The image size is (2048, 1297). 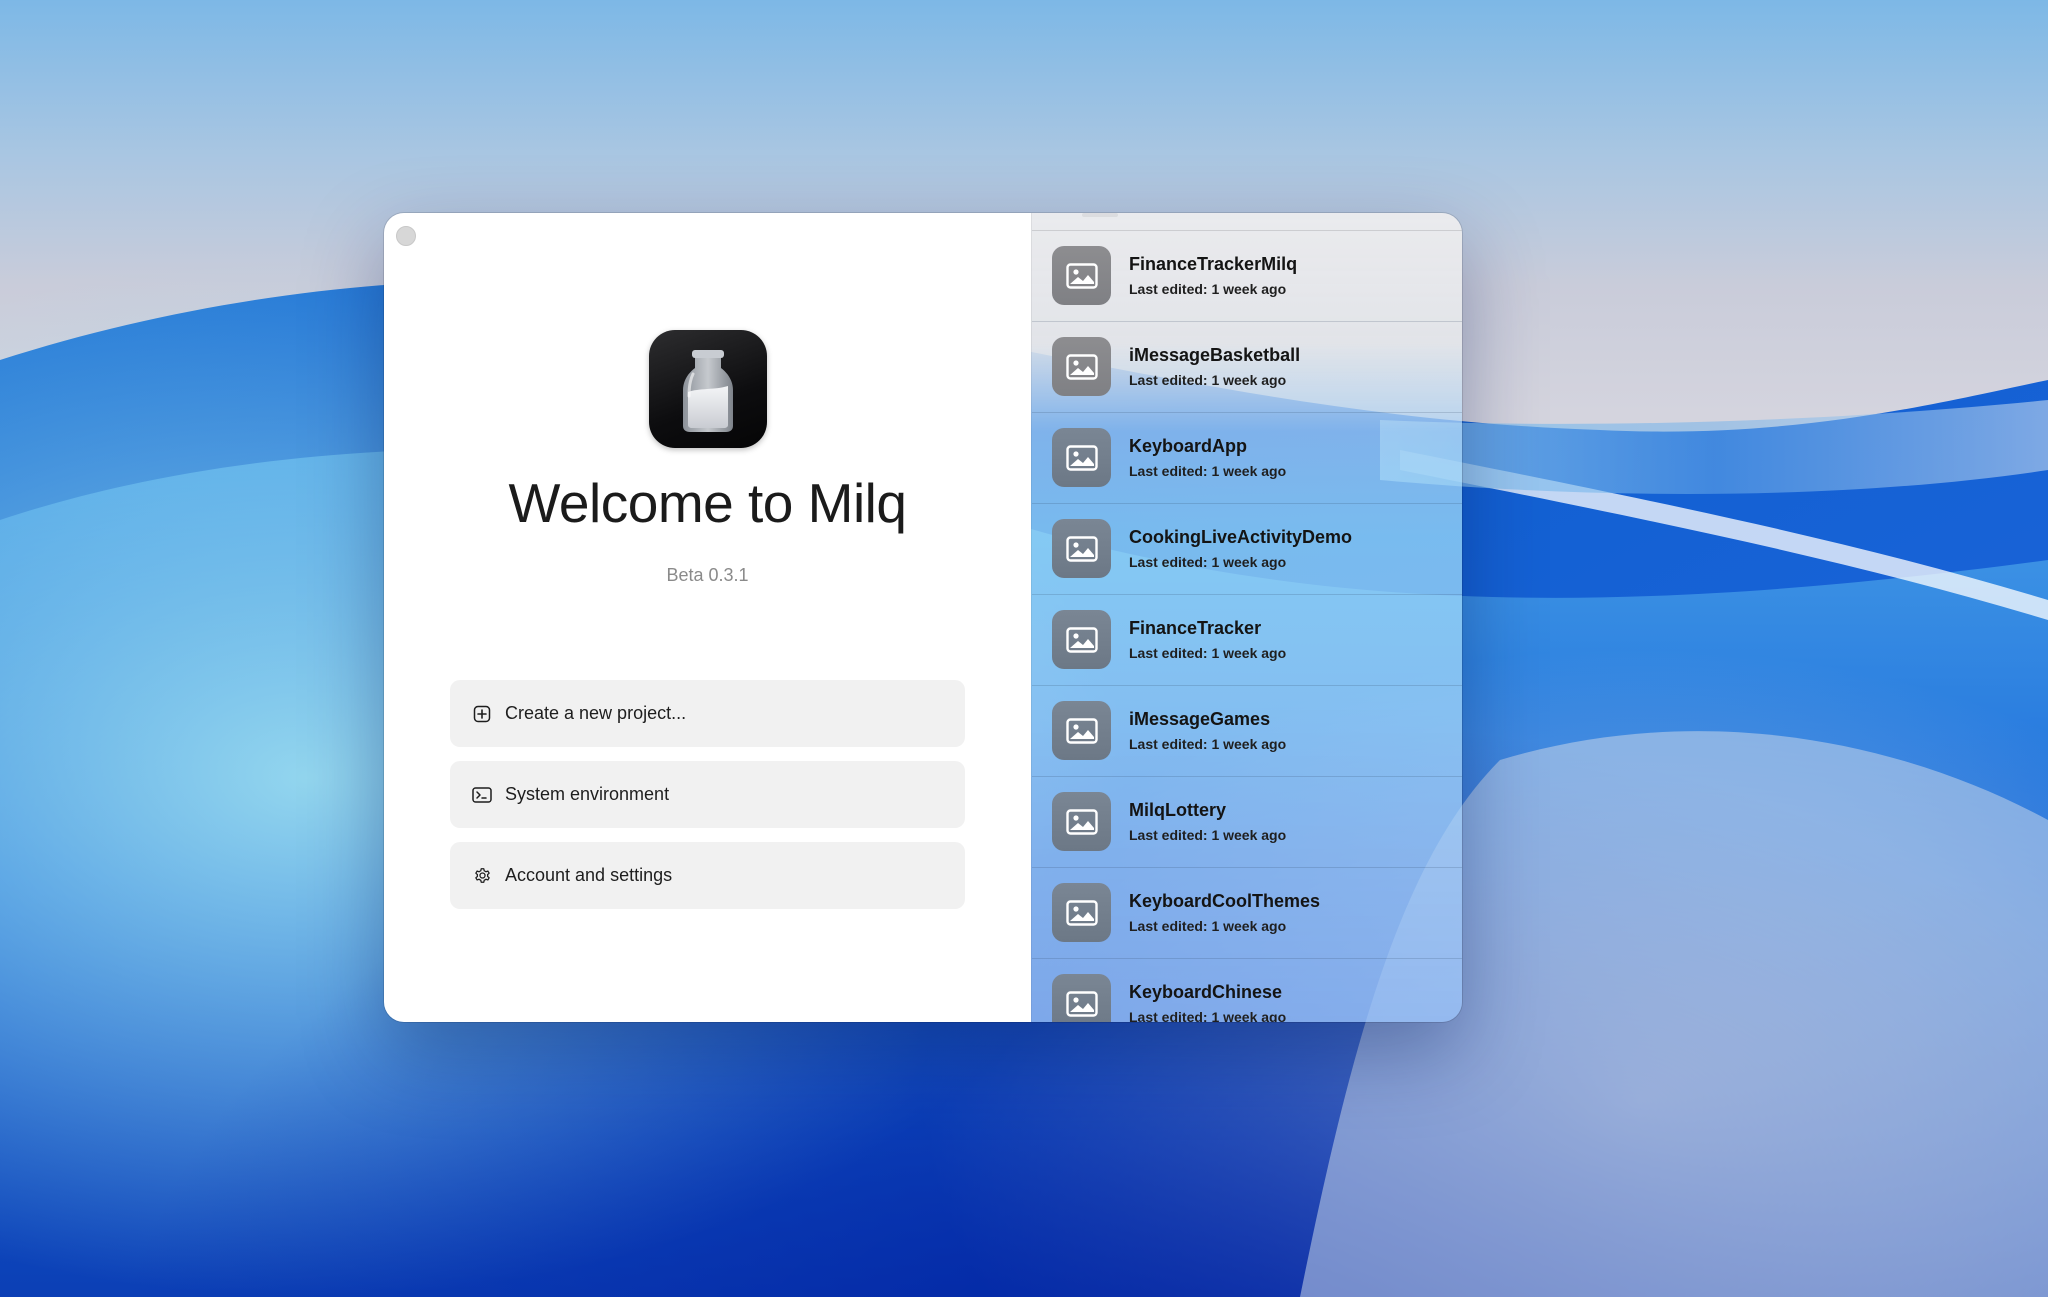 I want to click on system-environment-button: System environment, so click(x=707, y=794).